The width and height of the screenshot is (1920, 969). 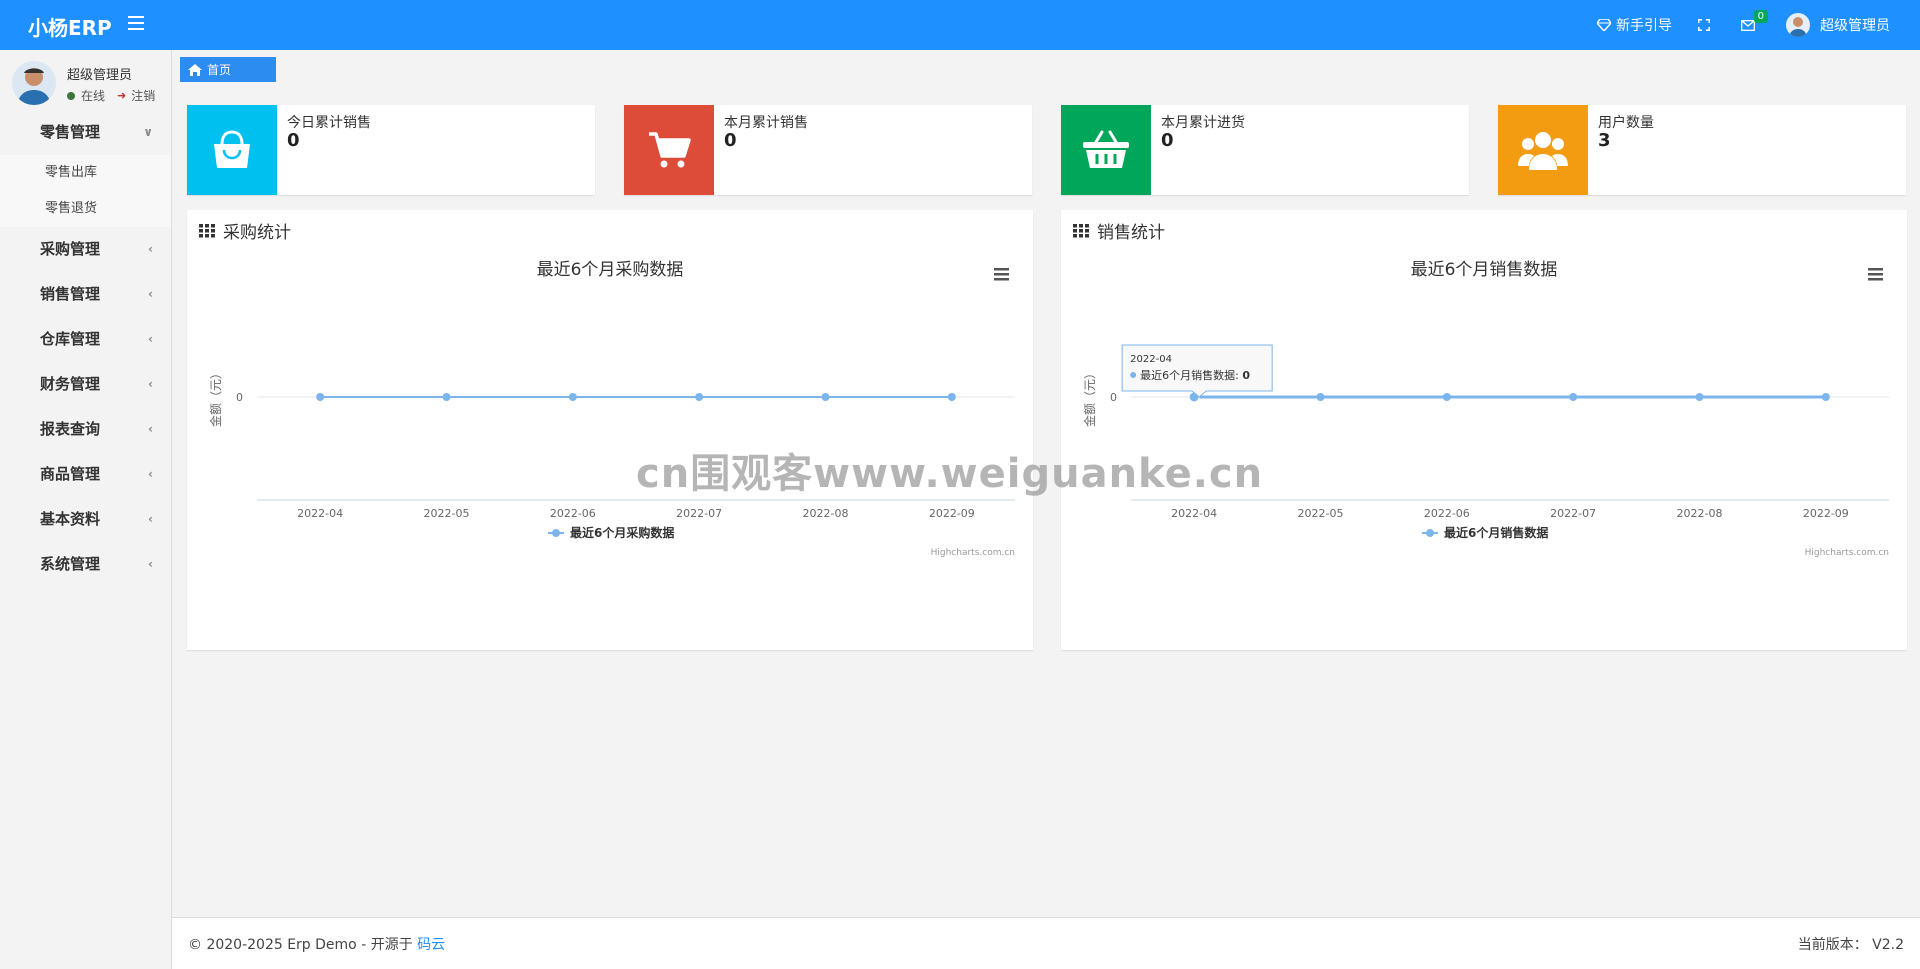 I want to click on guide-label: 新手引导, so click(x=1644, y=26).